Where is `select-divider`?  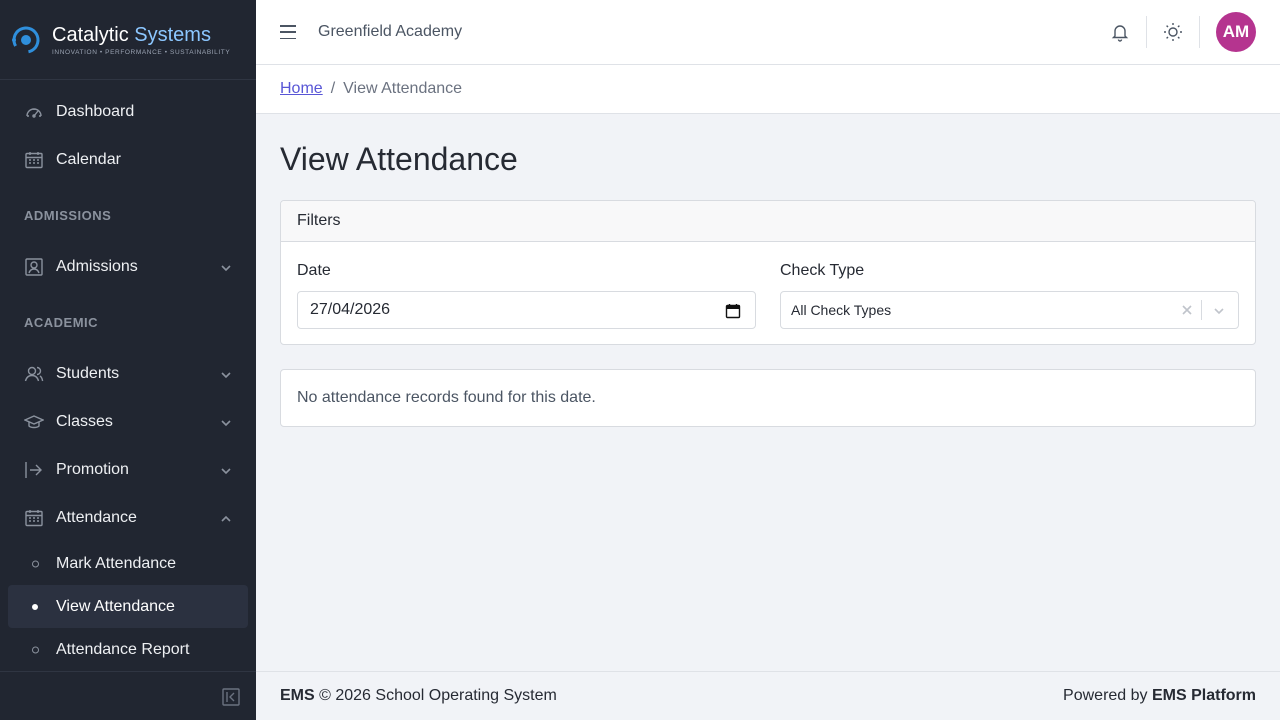
select-divider is located at coordinates (1201, 310).